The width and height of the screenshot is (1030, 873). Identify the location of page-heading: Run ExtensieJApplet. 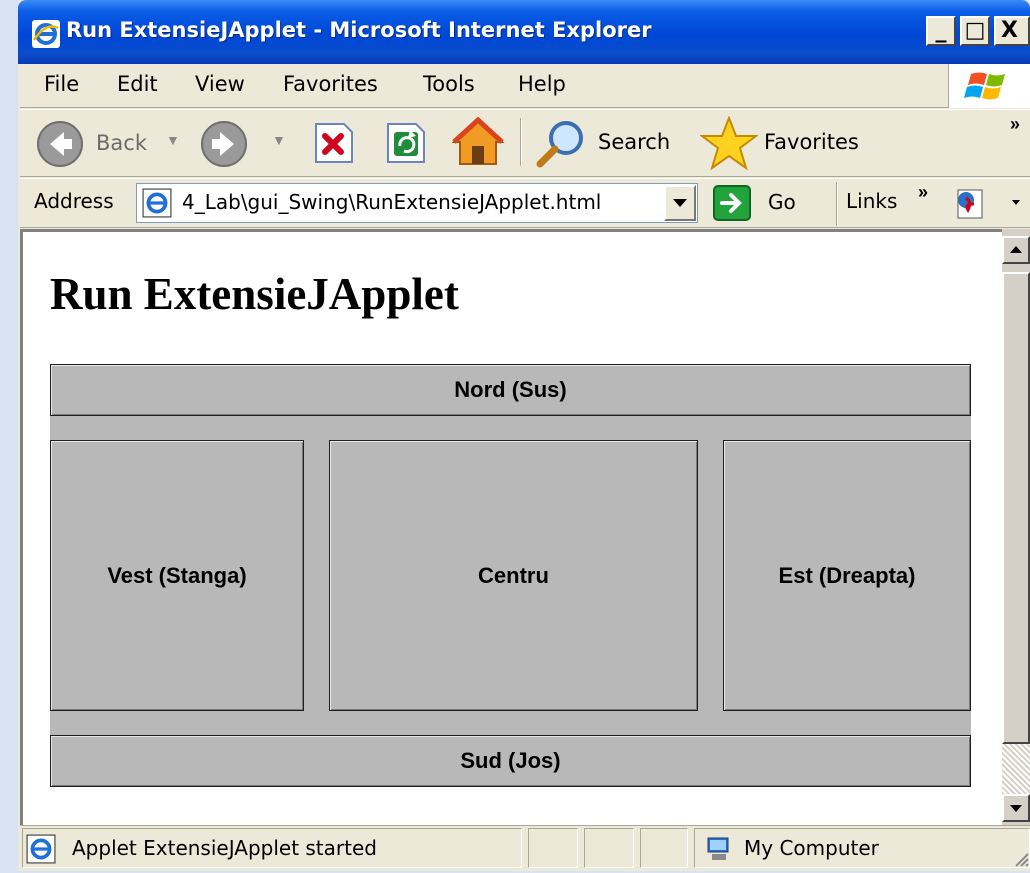
(254, 294).